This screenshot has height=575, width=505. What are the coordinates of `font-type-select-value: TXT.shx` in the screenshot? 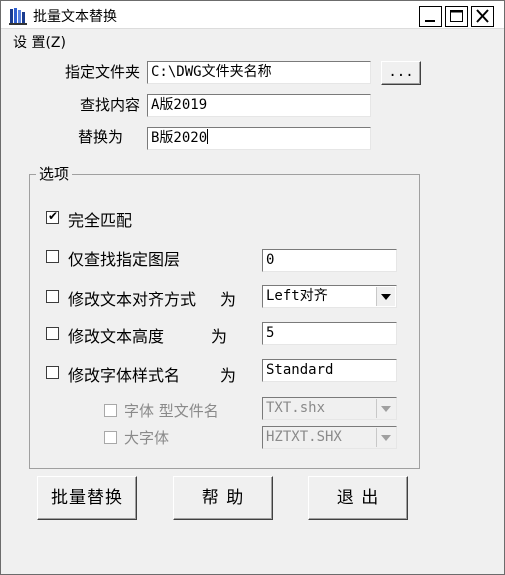 It's located at (296, 408).